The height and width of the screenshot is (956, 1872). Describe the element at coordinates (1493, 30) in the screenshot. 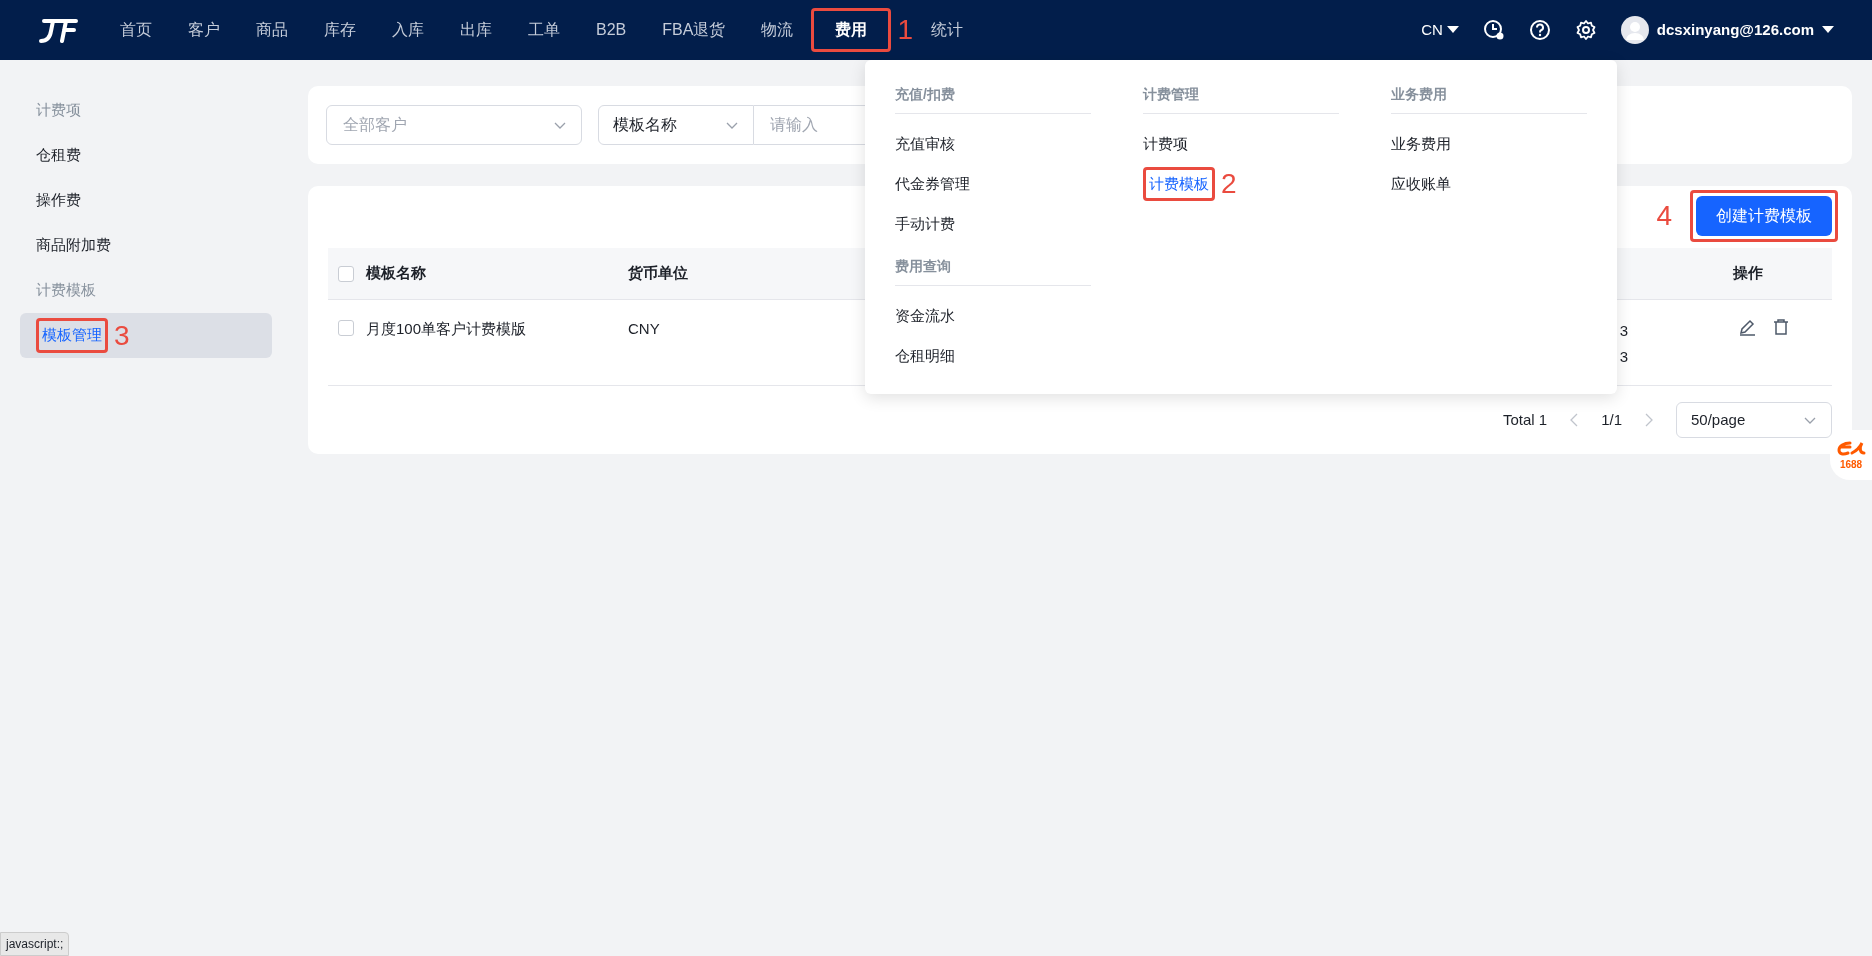

I see `clock-icon` at that location.